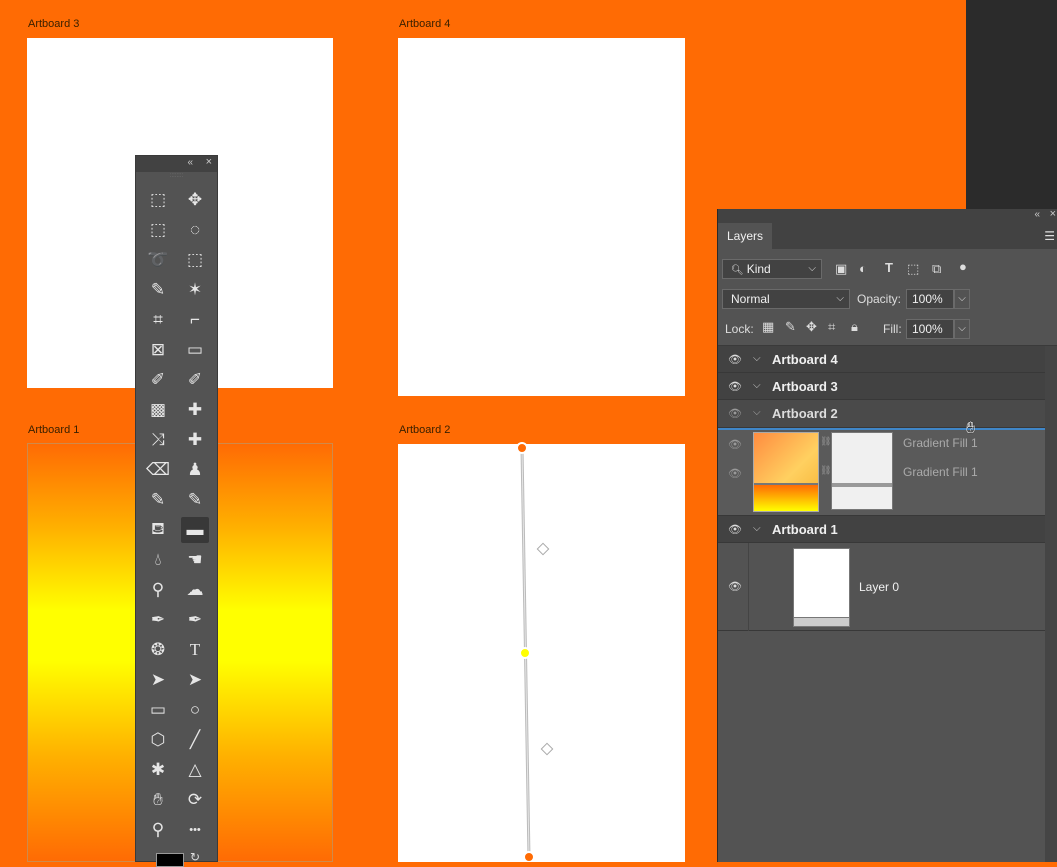 This screenshot has height=867, width=1057. Describe the element at coordinates (772, 269) in the screenshot. I see `filter-kind-select: 🔍︎ Kind ⌵` at that location.